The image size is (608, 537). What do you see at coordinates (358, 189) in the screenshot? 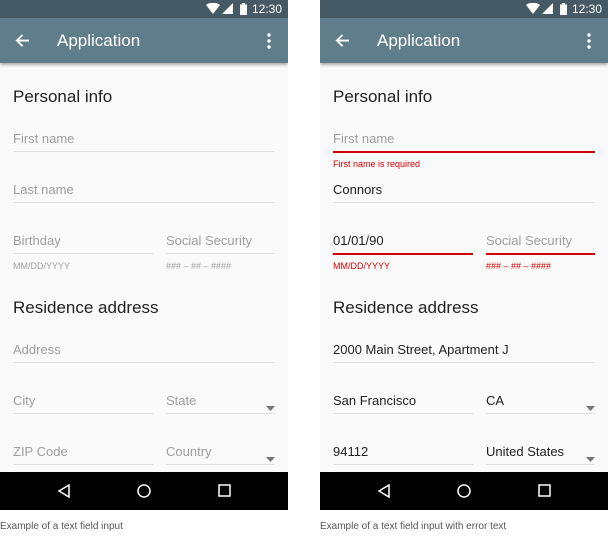
I see `field-value: Connors` at bounding box center [358, 189].